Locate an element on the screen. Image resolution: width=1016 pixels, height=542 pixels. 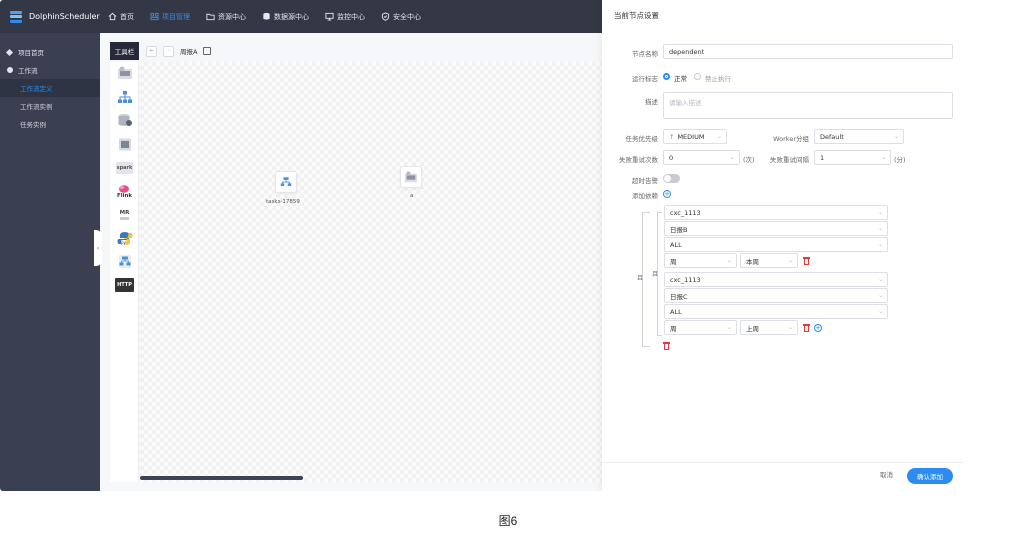
dolphinscheduler-logo-icon is located at coordinates (16, 17).